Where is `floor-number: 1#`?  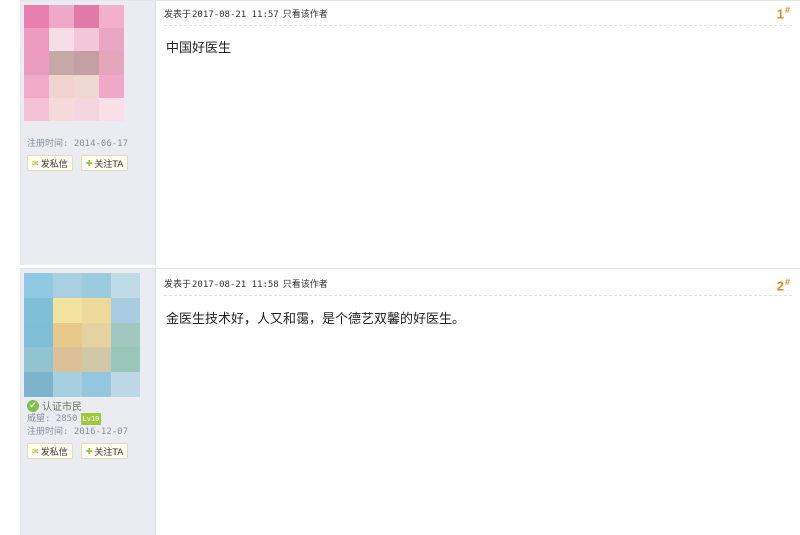 floor-number: 1# is located at coordinates (783, 13).